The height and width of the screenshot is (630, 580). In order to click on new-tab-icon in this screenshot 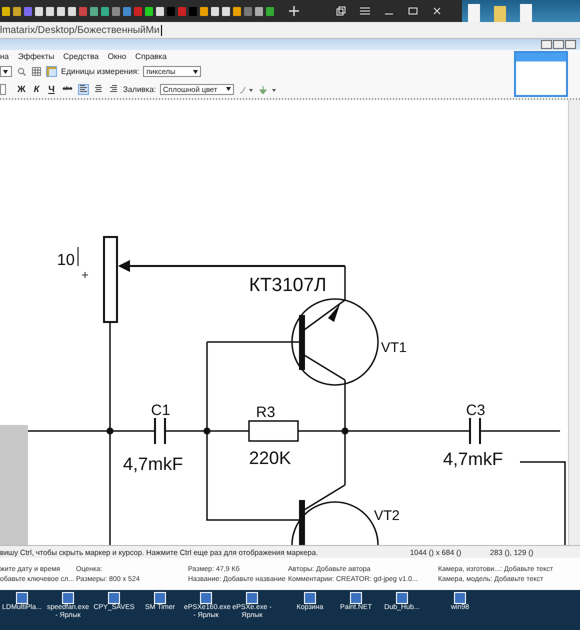, I will do `click(294, 11)`.